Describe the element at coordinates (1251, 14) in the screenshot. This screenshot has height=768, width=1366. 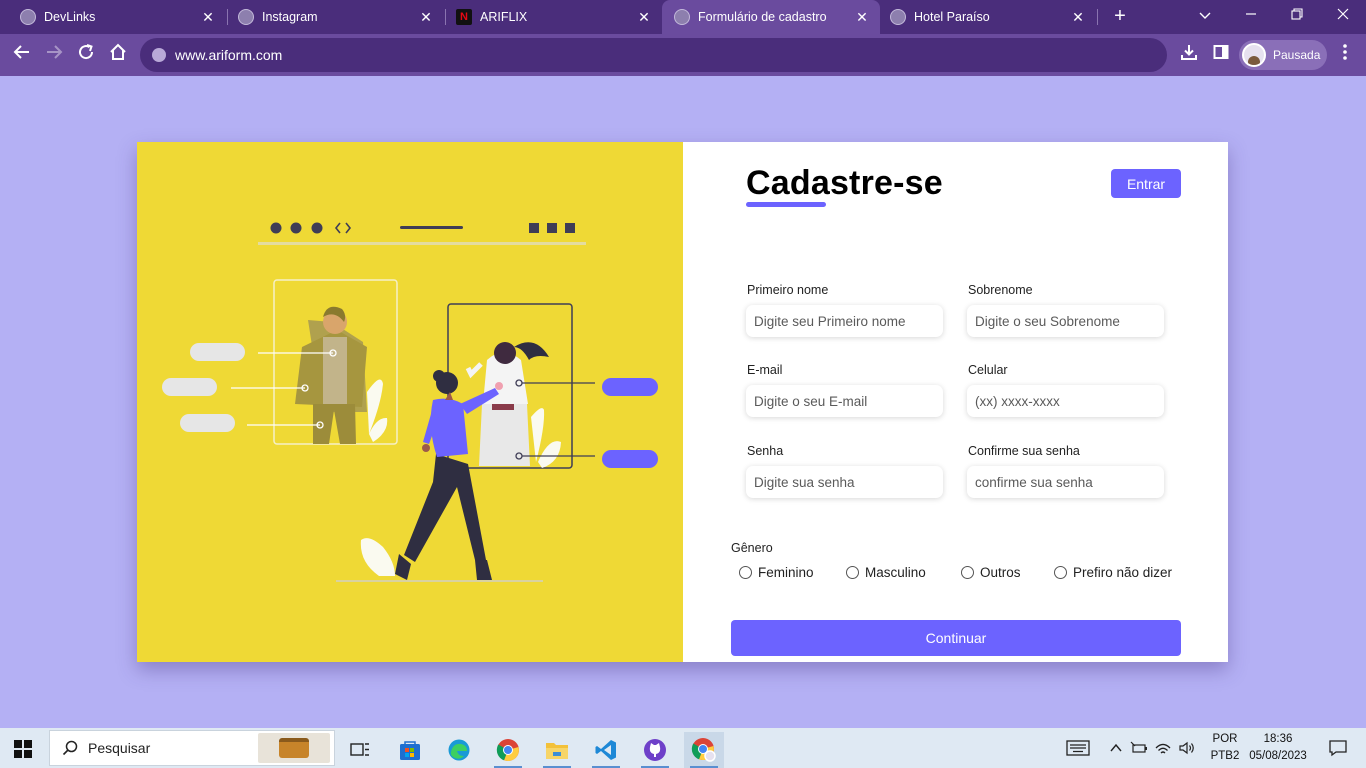
I see `minimize-icon` at that location.